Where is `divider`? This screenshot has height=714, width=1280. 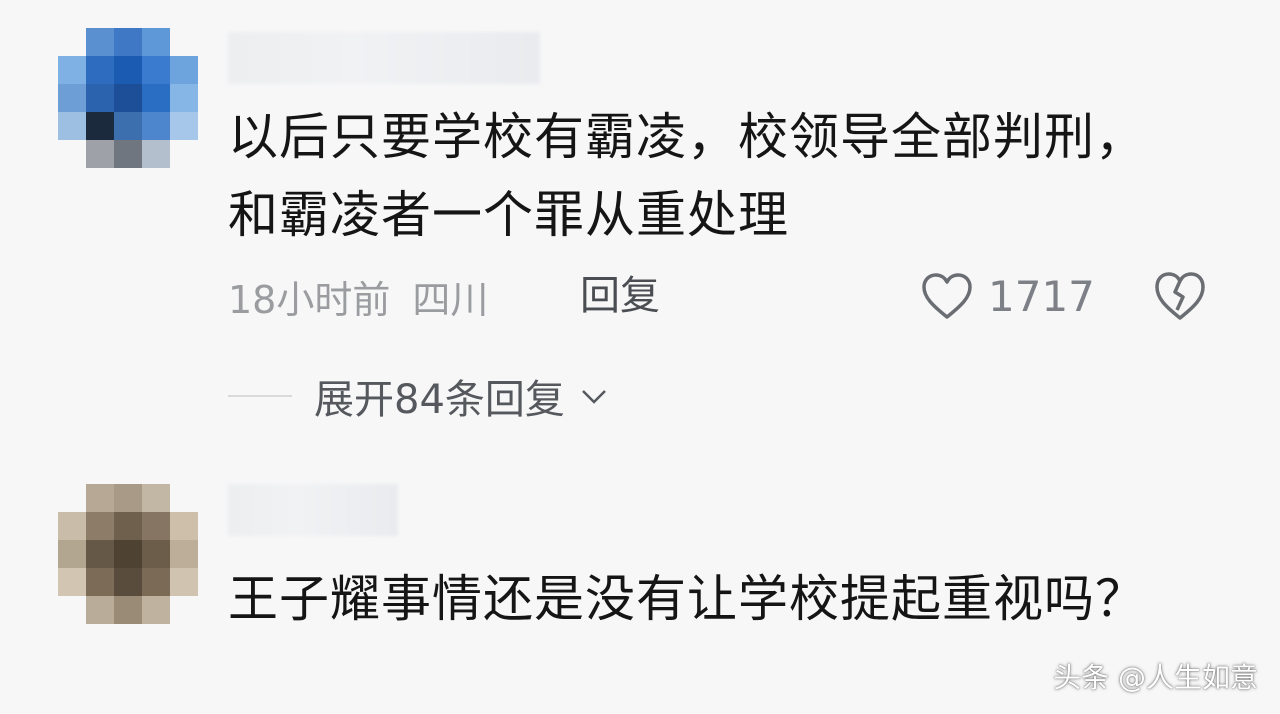
divider is located at coordinates (260, 396).